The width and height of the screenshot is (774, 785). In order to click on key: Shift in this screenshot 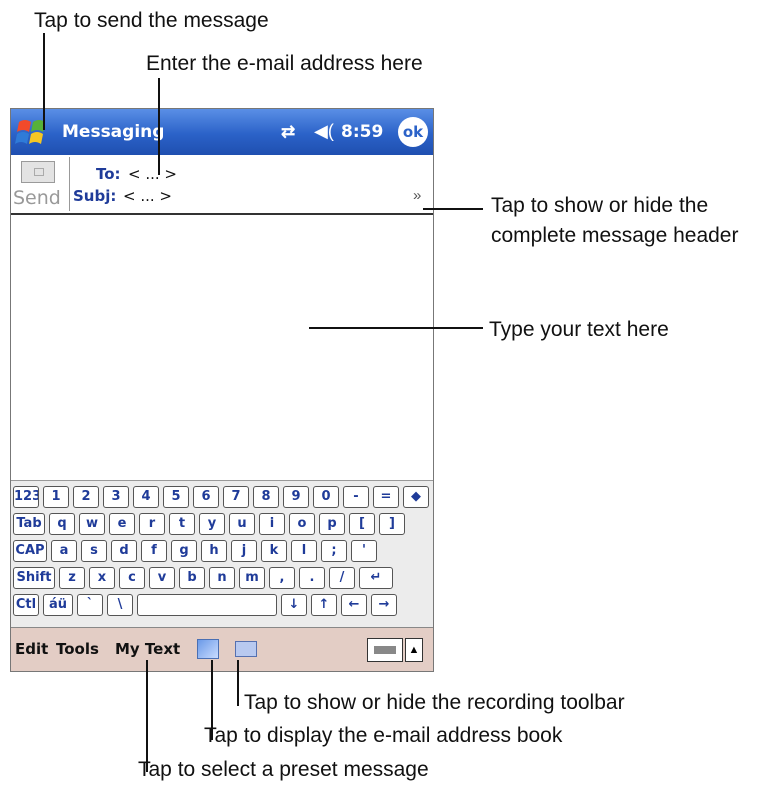, I will do `click(34, 578)`.